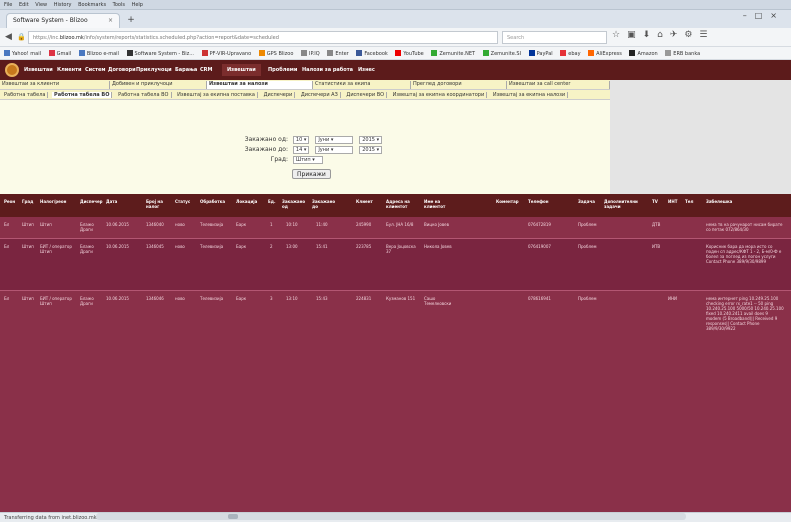 The height and width of the screenshot is (522, 791). I want to click on bookmark-item: Enter, so click(338, 53).